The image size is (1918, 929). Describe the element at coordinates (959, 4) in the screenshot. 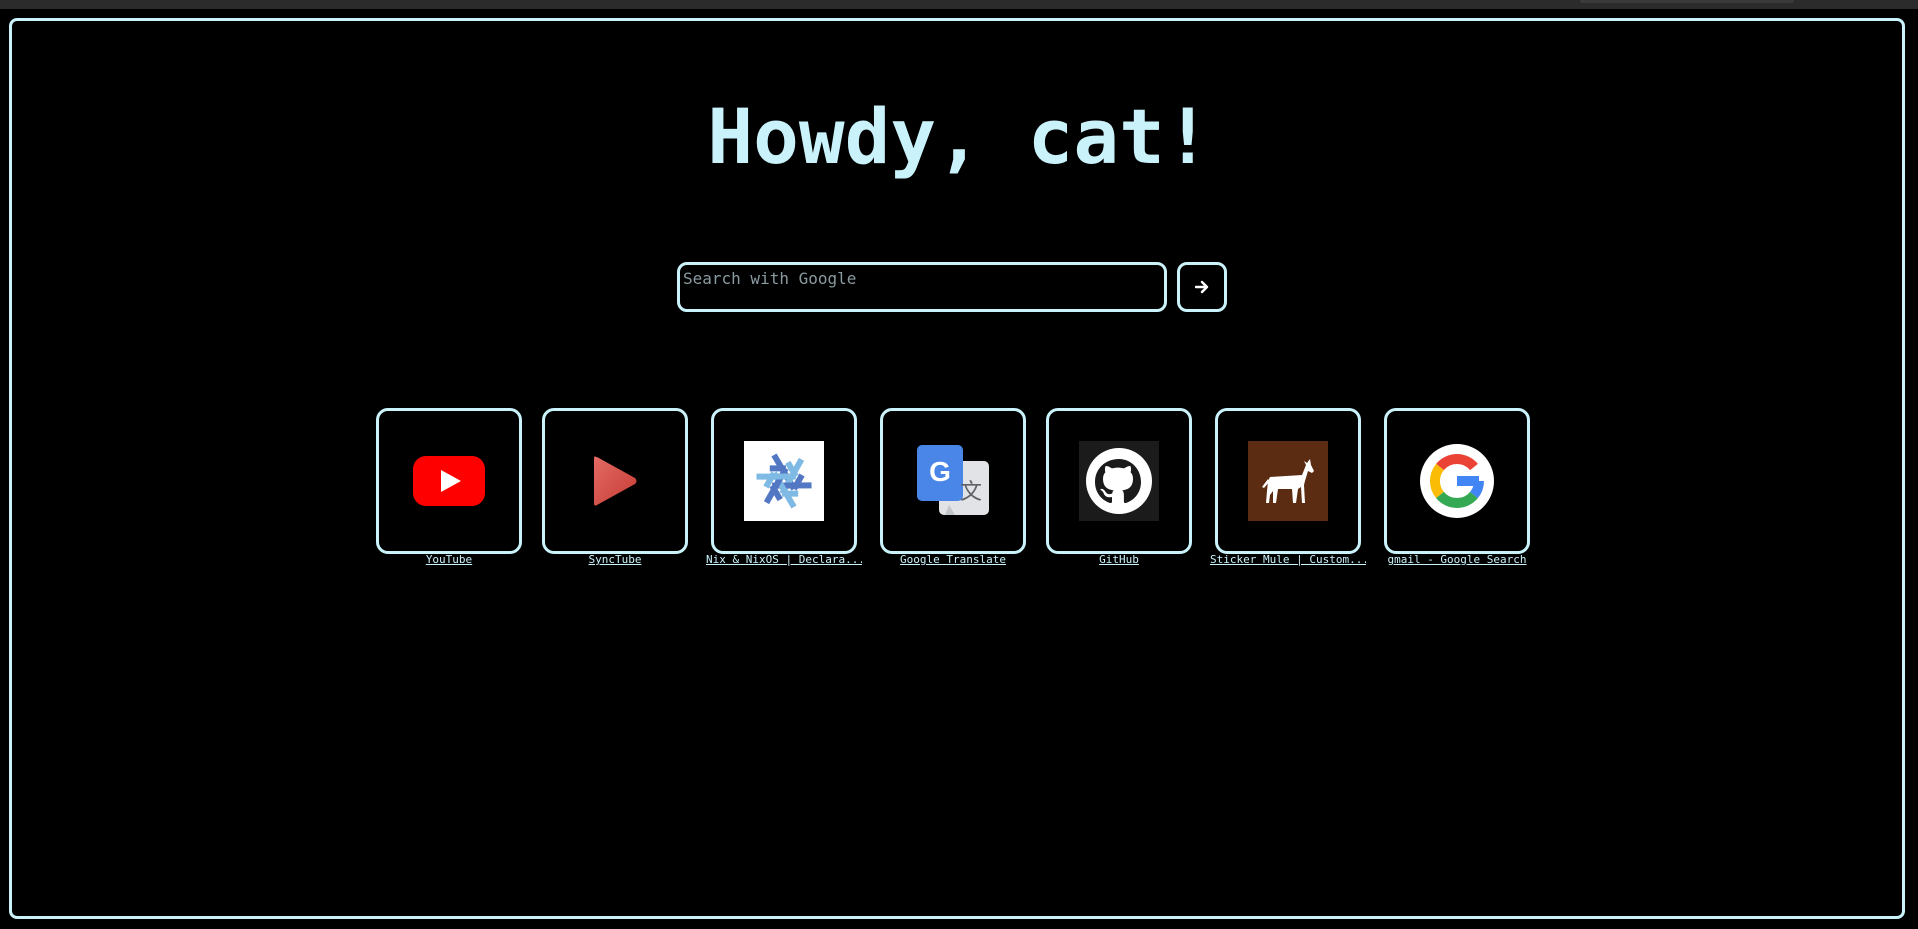

I see `window-top-bar` at that location.